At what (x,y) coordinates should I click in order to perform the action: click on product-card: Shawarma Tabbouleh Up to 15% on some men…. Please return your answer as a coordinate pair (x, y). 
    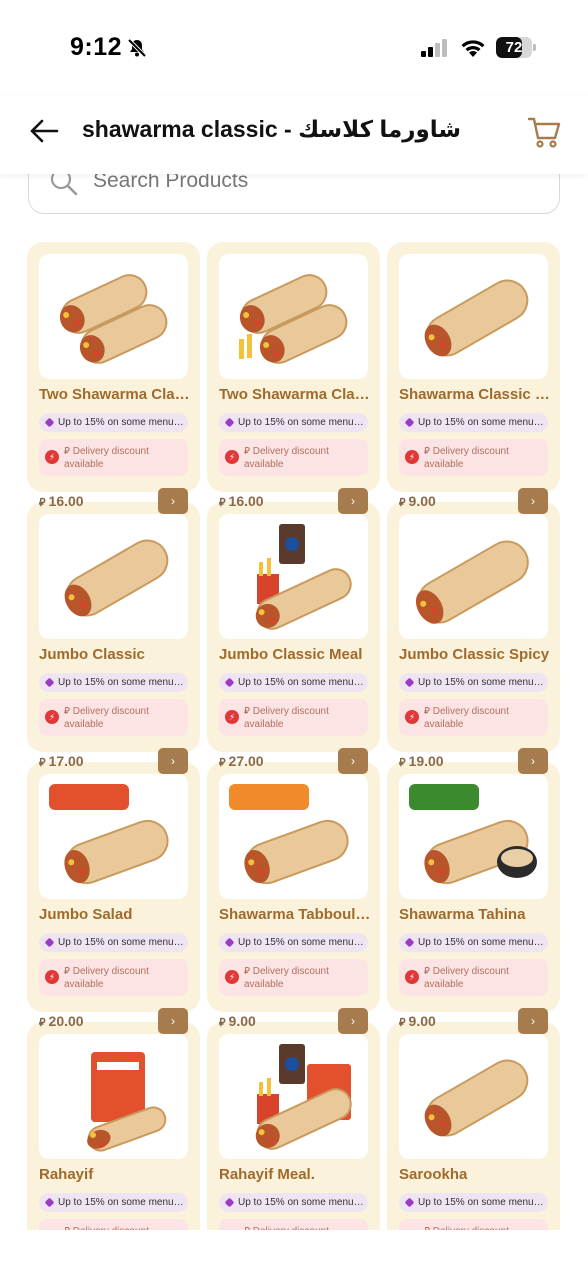
    Looking at the image, I should click on (293, 898).